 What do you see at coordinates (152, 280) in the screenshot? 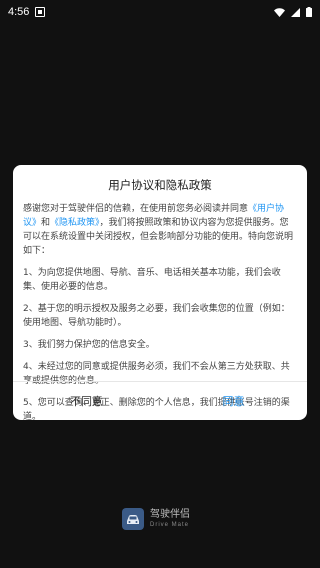
I see `dialog-item-1: 1、为向您提供地图、导航、音乐、电话相关基本功能，我们会收集、使用必要的信息。` at bounding box center [152, 280].